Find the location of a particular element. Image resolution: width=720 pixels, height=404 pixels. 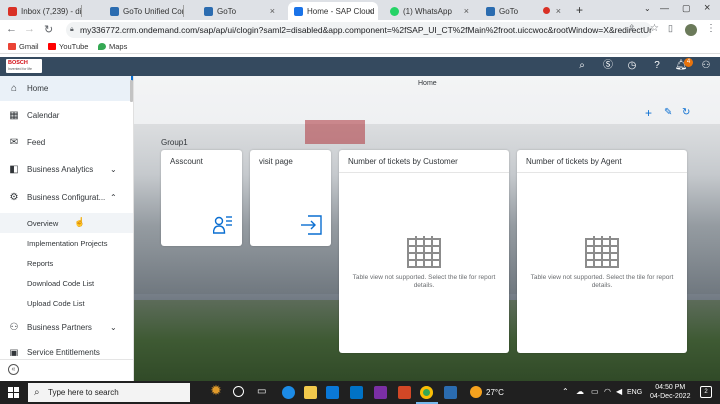

recent-icon: ◷ is located at coordinates (632, 66).